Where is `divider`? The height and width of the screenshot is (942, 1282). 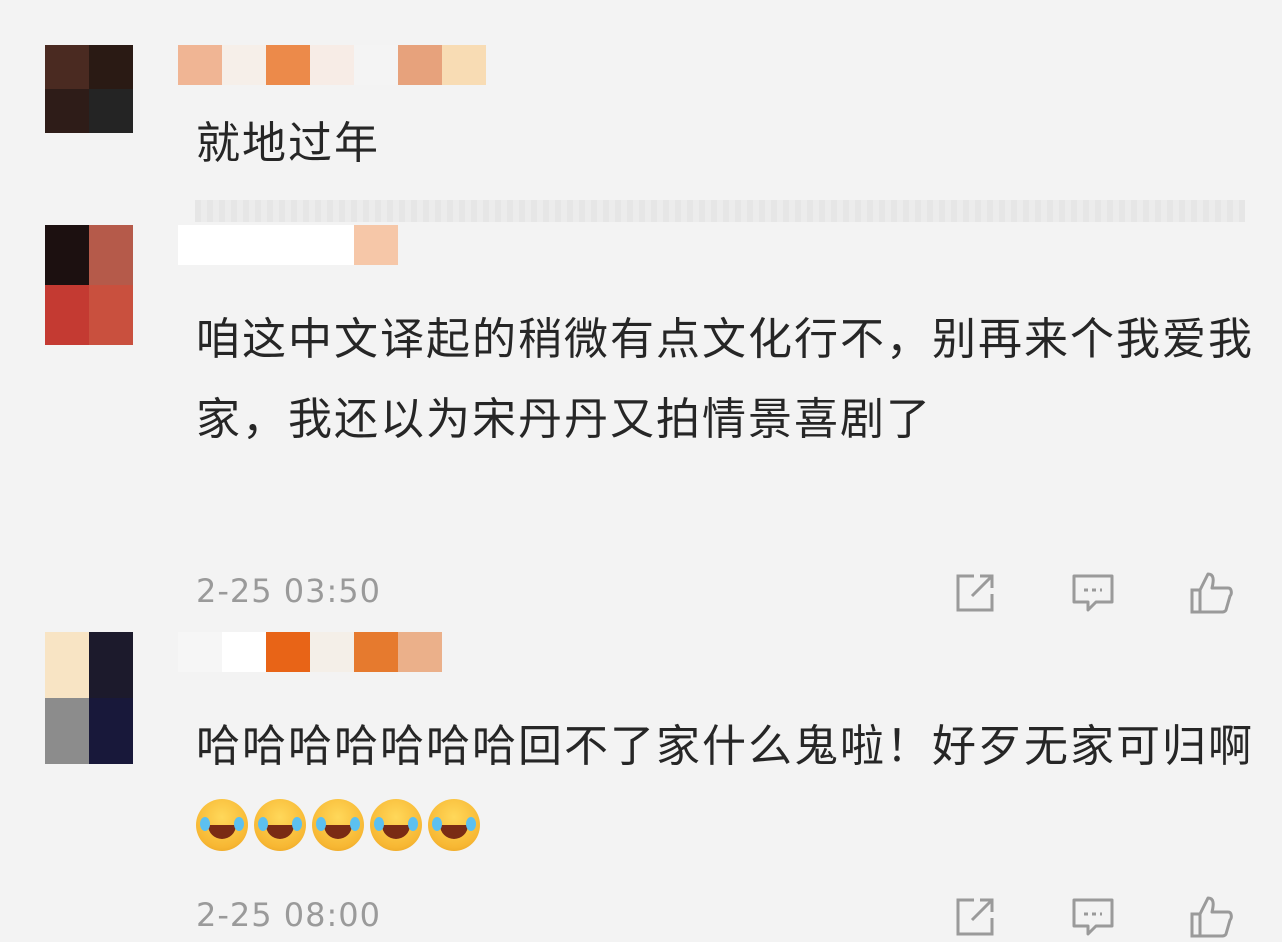 divider is located at coordinates (720, 211).